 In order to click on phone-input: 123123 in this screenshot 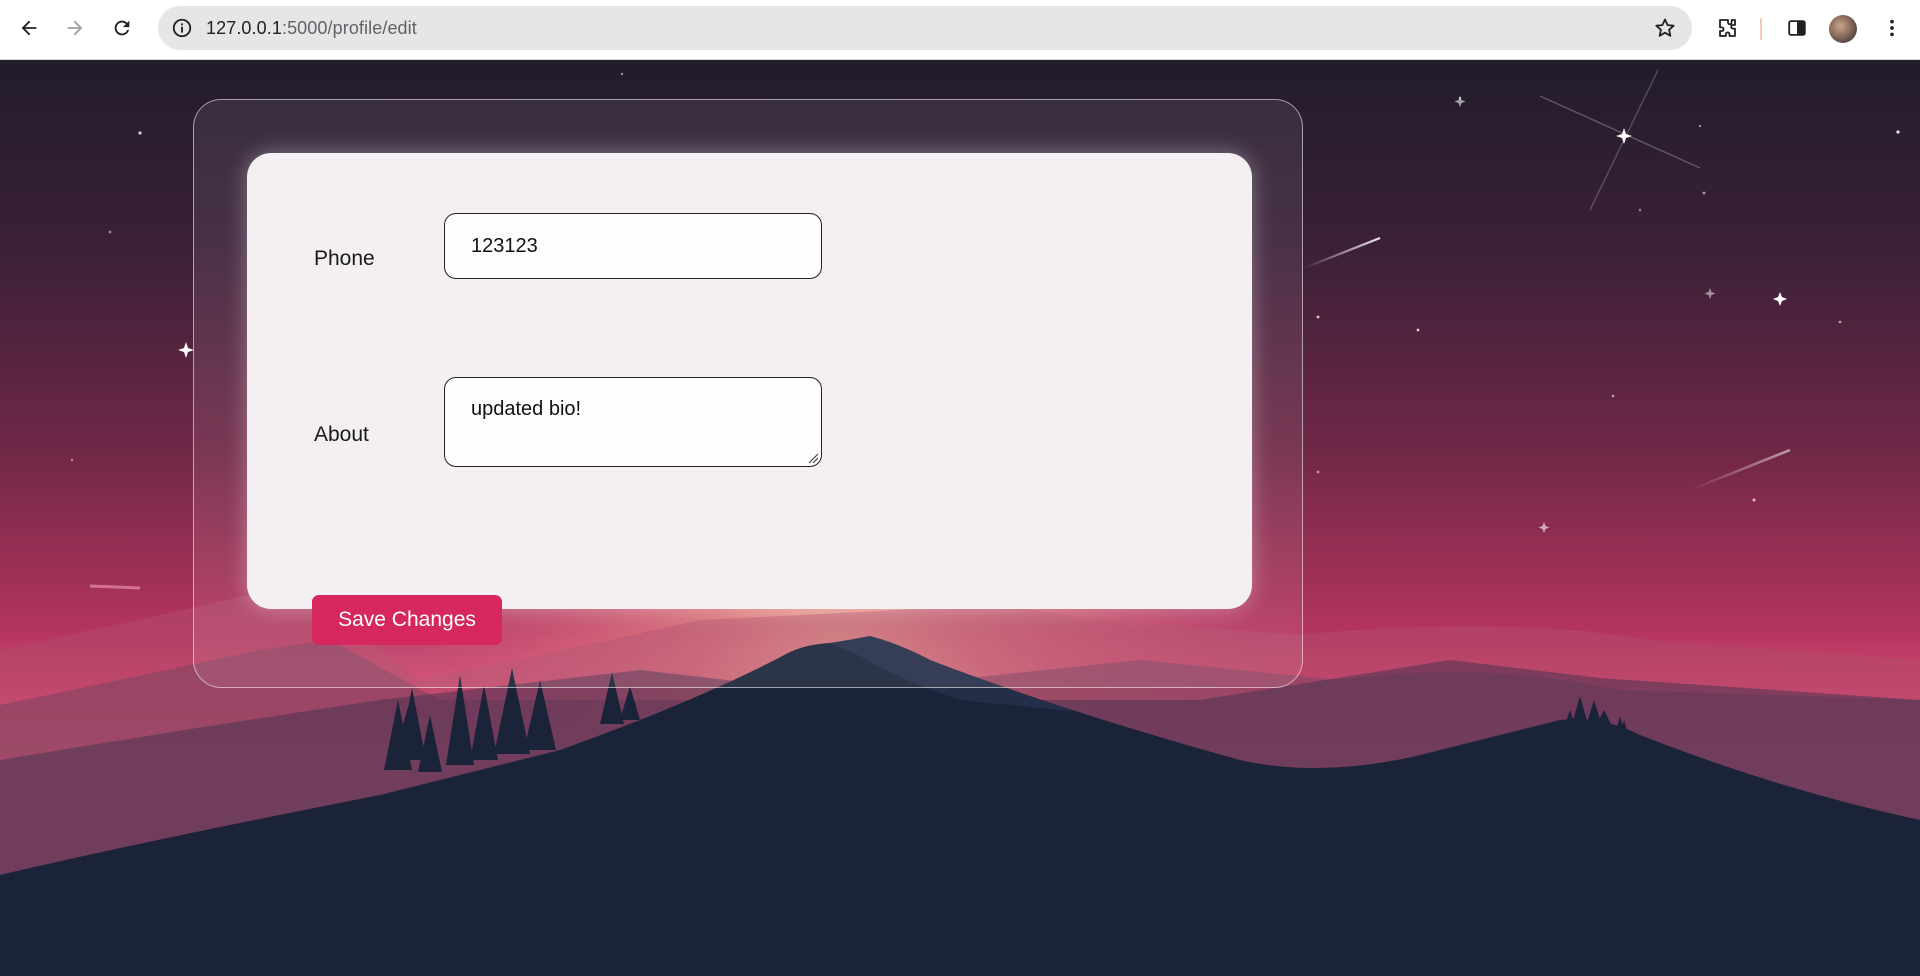, I will do `click(633, 246)`.